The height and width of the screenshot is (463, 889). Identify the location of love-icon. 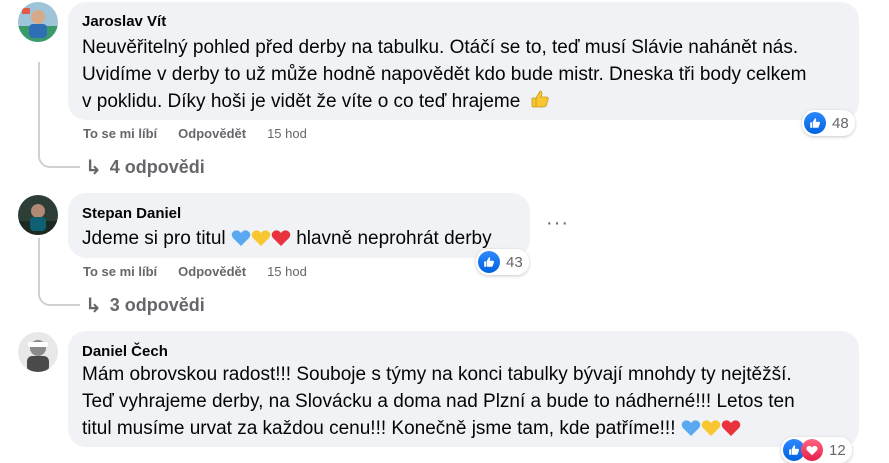
(812, 450).